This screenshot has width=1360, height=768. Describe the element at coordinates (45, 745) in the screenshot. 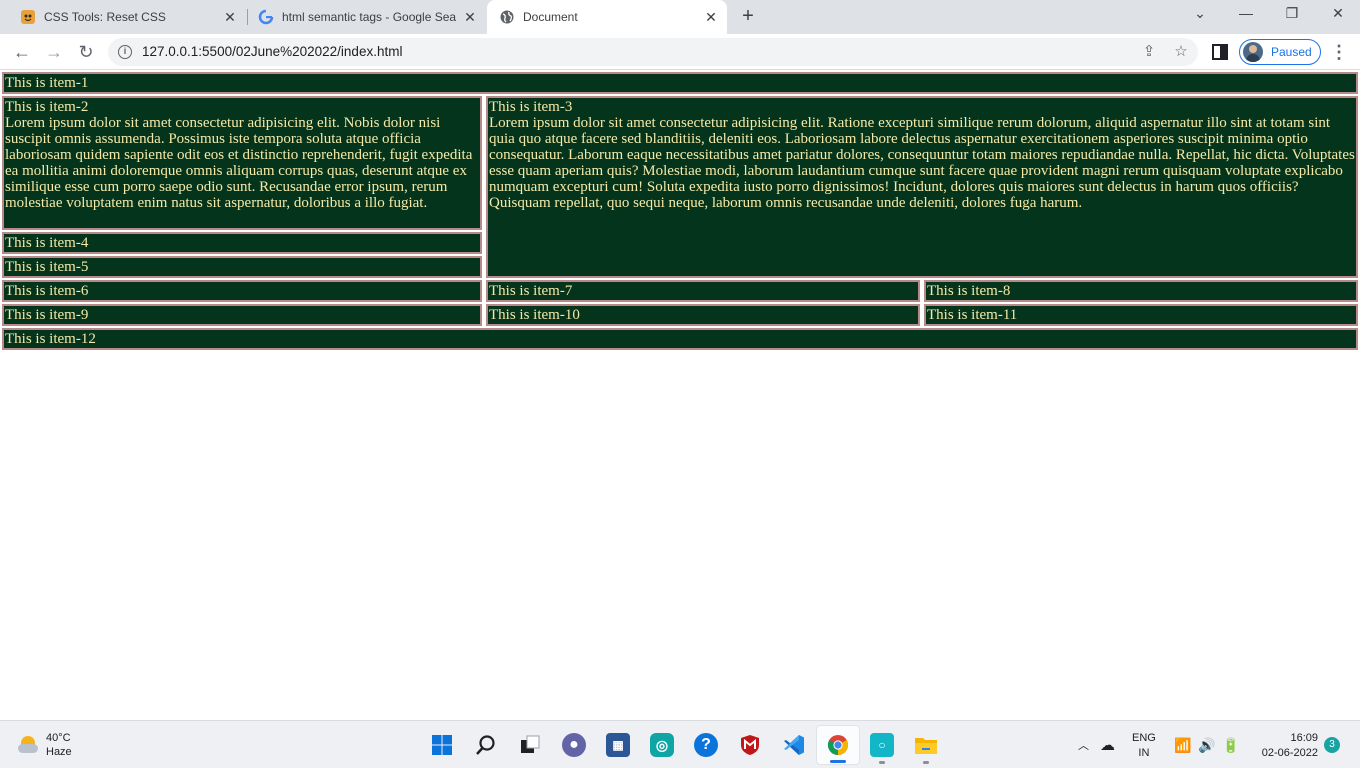

I see `weather-widget: 40°C Haze` at that location.